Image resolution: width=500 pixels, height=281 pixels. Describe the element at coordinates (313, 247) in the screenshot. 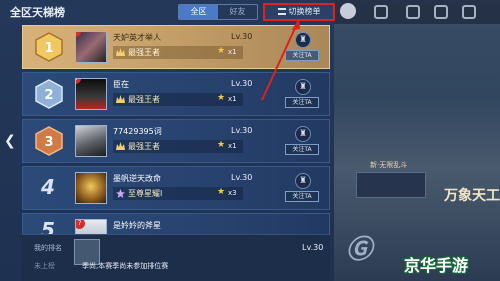

I see `my-level: Lv.30` at that location.